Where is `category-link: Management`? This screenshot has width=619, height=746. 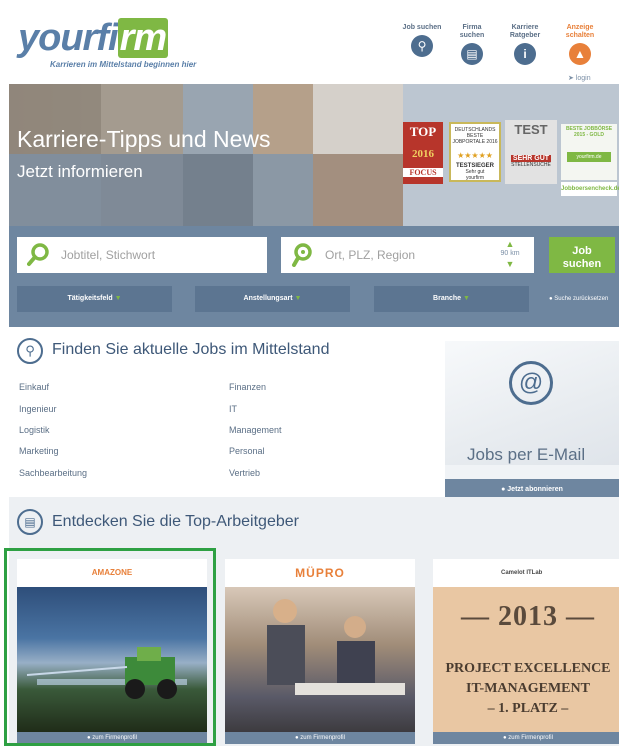 category-link: Management is located at coordinates (255, 430).